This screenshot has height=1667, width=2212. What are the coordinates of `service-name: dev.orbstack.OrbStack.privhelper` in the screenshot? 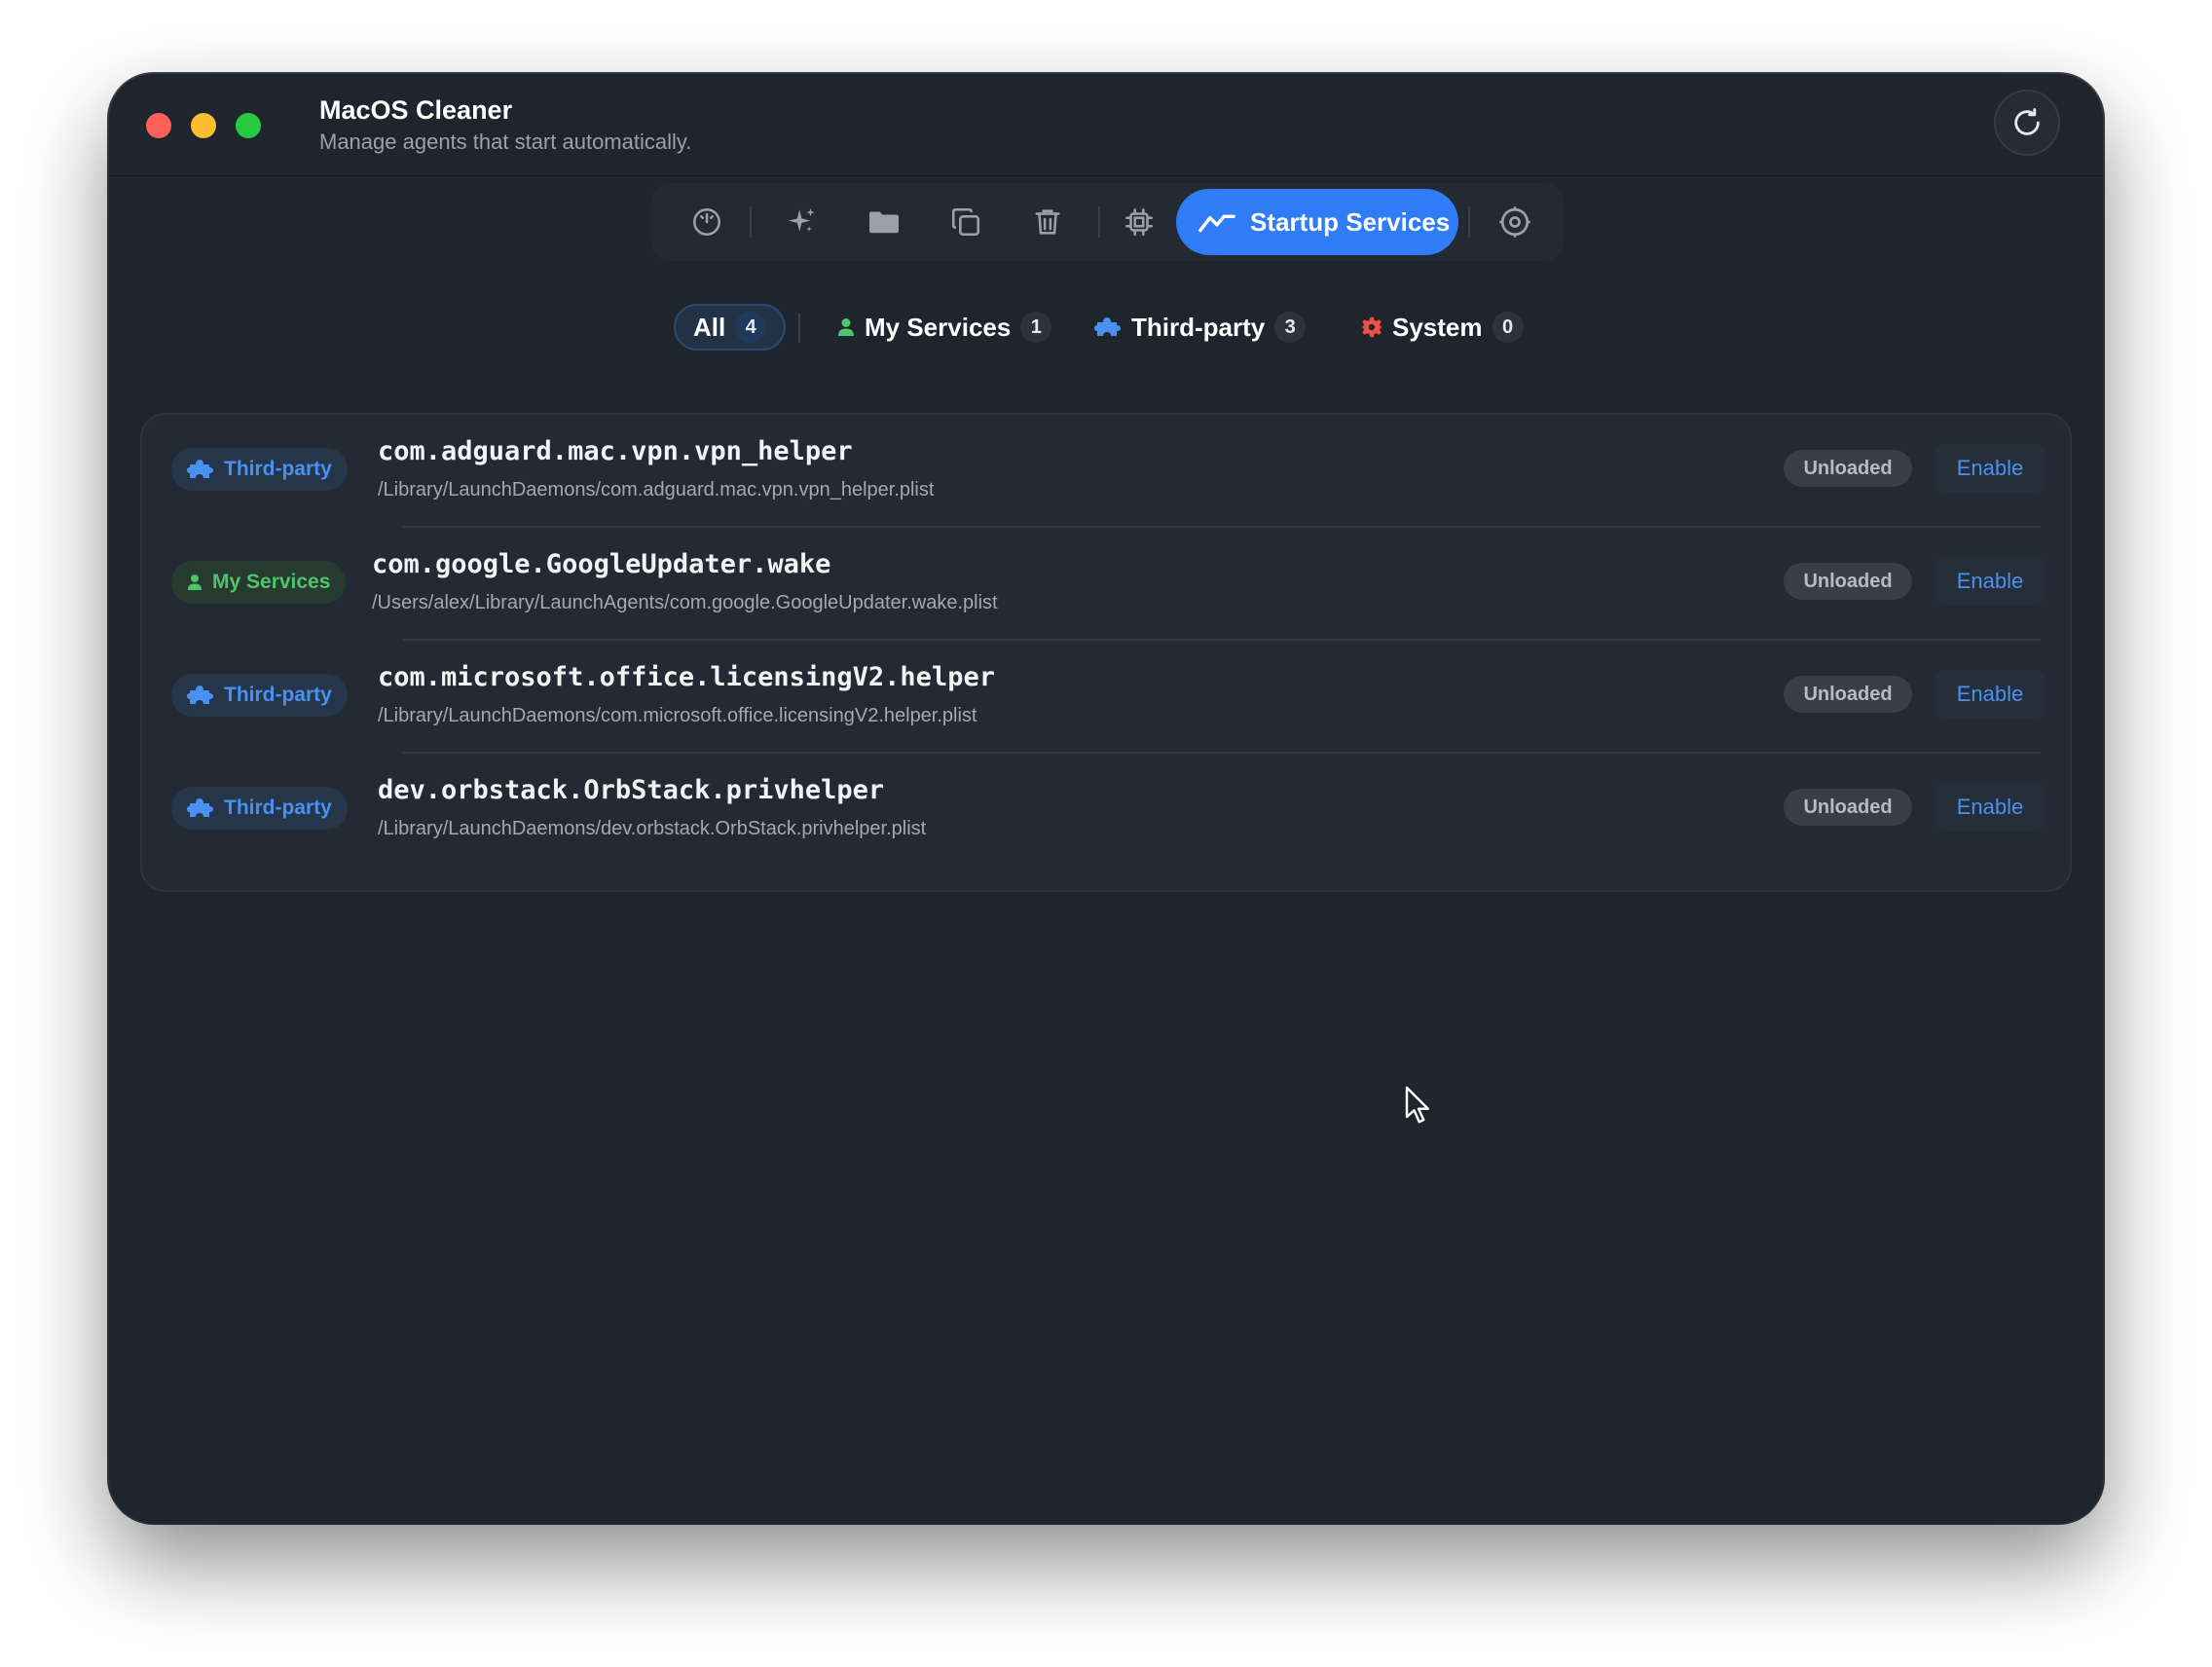 It's located at (631, 790).